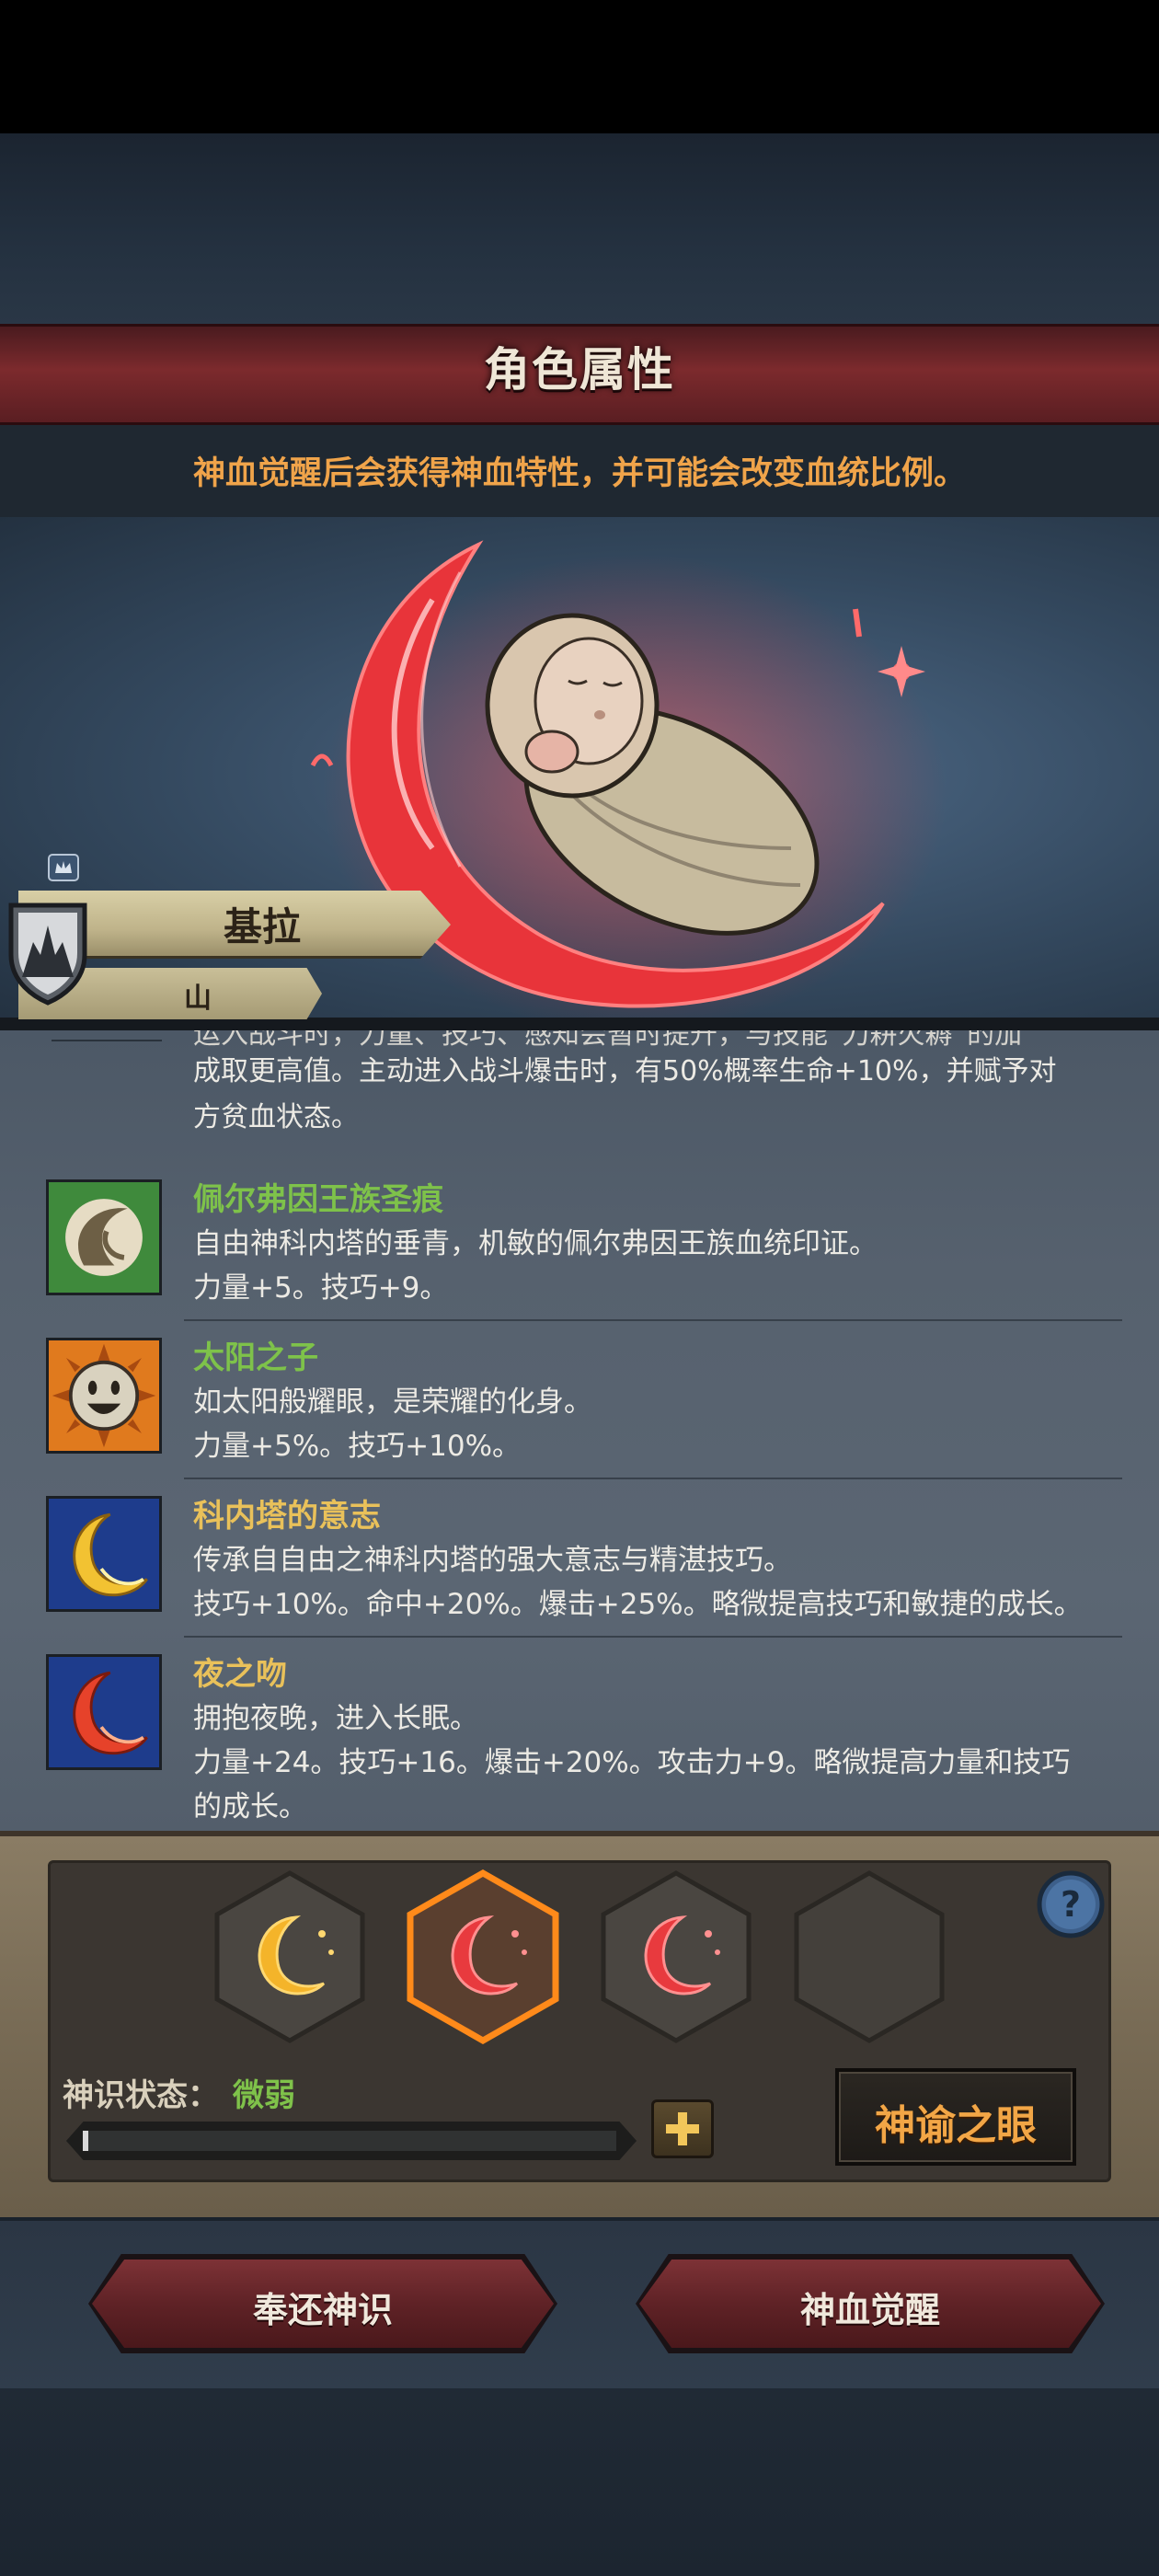 The height and width of the screenshot is (2576, 1159). What do you see at coordinates (579, 2482) in the screenshot?
I see `bottom-background` at bounding box center [579, 2482].